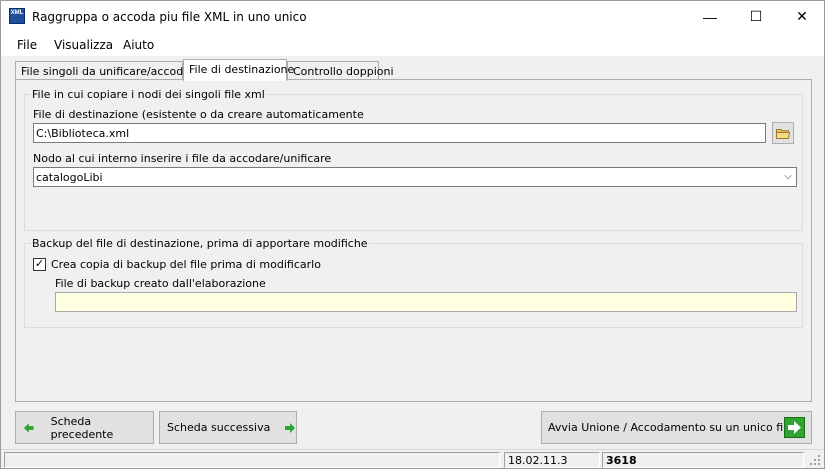  What do you see at coordinates (552, 460) in the screenshot?
I see `status-version: 18.02.11.3` at bounding box center [552, 460].